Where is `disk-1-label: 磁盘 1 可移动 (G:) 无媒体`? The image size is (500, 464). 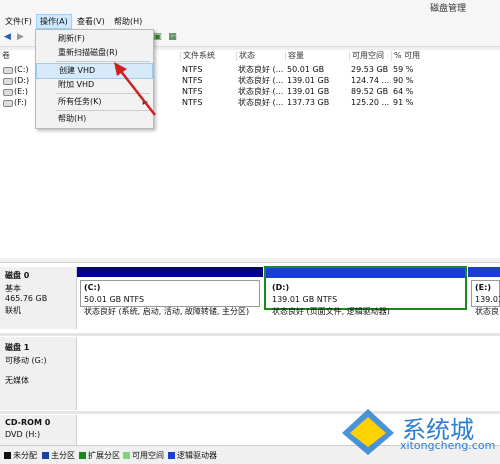 disk-1-label: 磁盘 1 可移动 (G:) 无媒体 is located at coordinates (38, 373).